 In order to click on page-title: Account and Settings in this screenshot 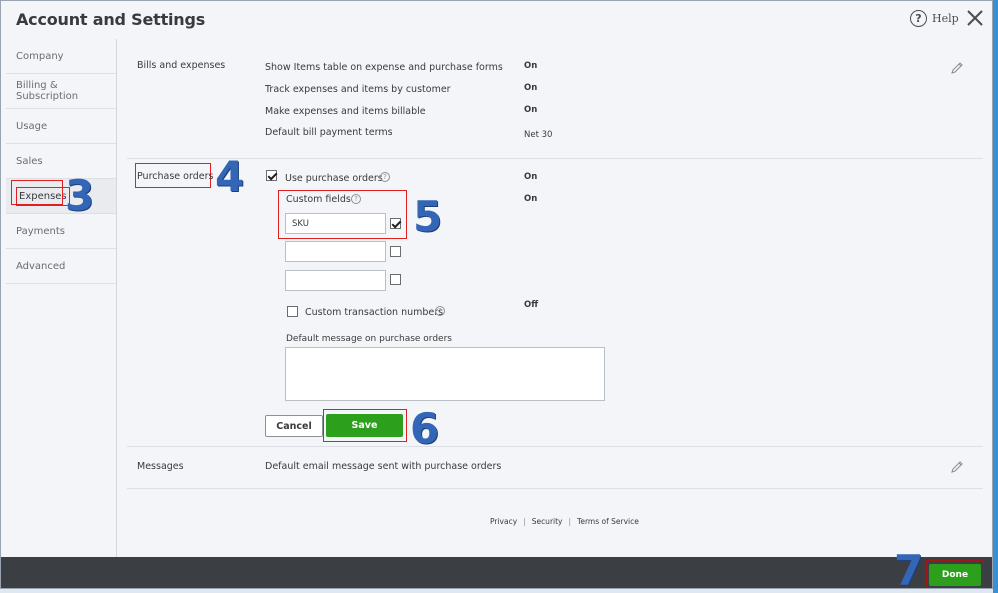, I will do `click(111, 19)`.